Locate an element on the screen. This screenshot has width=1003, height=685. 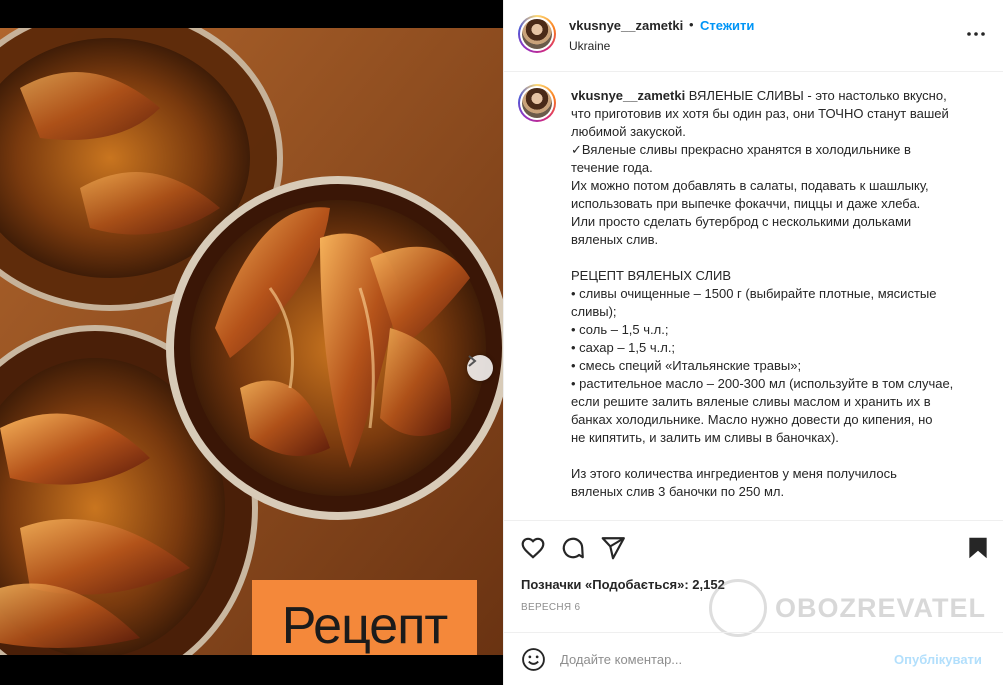
publish-button: Опублікувати is located at coordinates (938, 659).